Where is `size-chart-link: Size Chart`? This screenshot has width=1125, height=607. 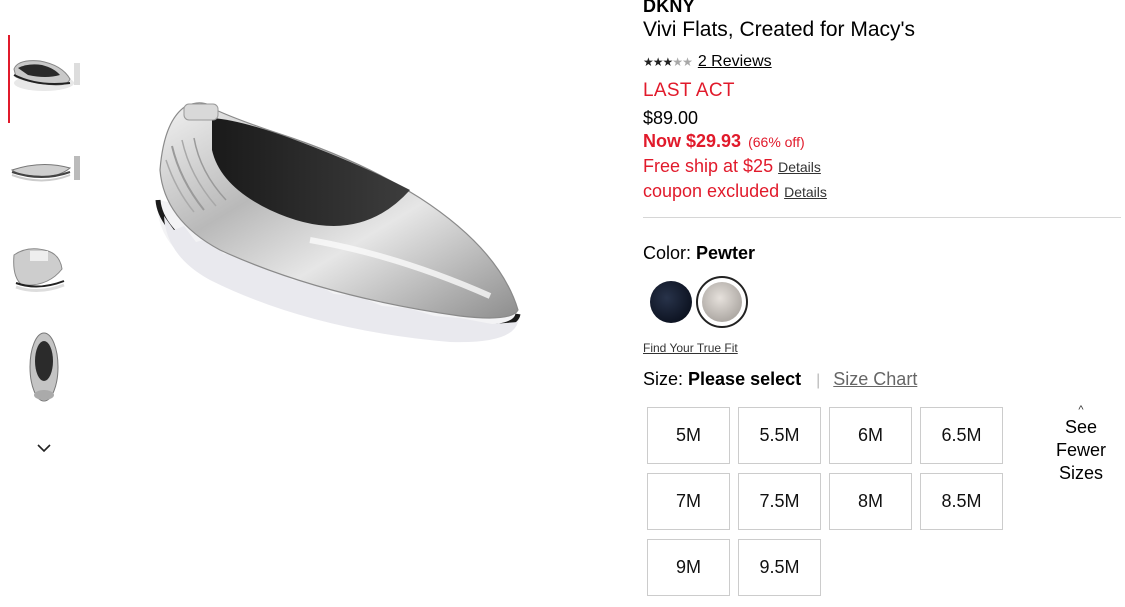
size-chart-link: Size Chart is located at coordinates (875, 379).